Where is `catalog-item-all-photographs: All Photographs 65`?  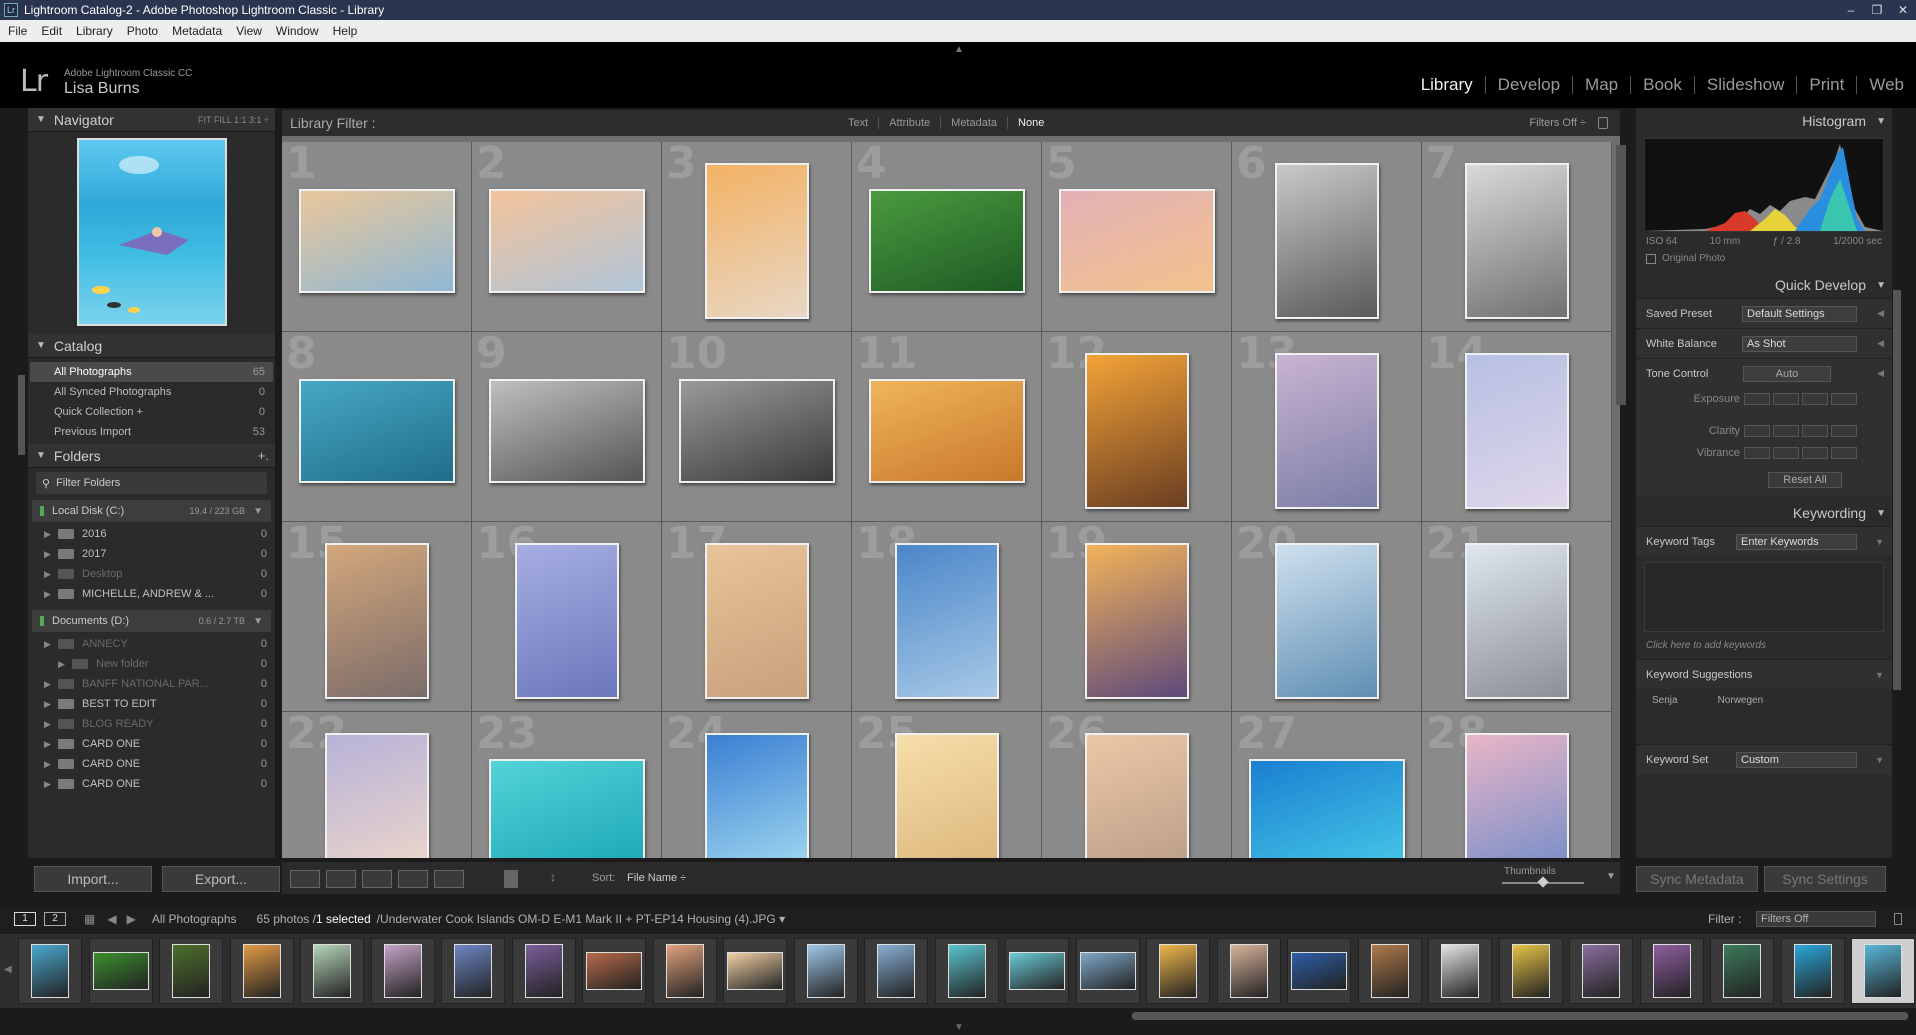
catalog-item-all-photographs: All Photographs 65 is located at coordinates (151, 372).